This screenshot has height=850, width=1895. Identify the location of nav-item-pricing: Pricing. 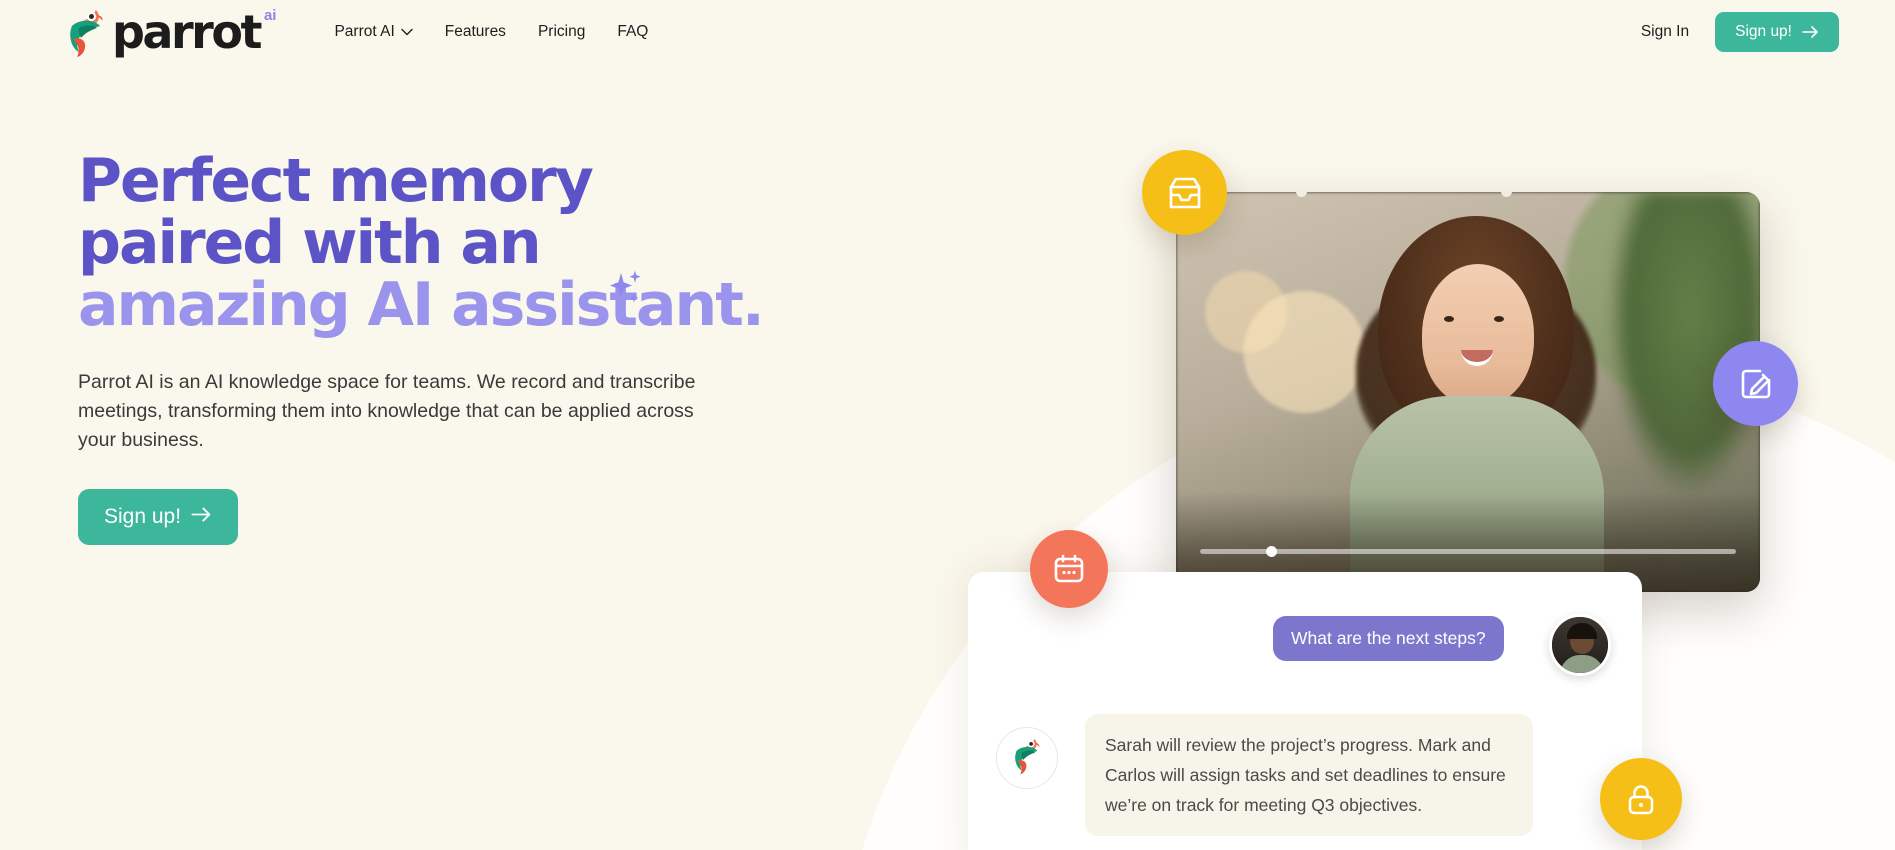
(561, 32).